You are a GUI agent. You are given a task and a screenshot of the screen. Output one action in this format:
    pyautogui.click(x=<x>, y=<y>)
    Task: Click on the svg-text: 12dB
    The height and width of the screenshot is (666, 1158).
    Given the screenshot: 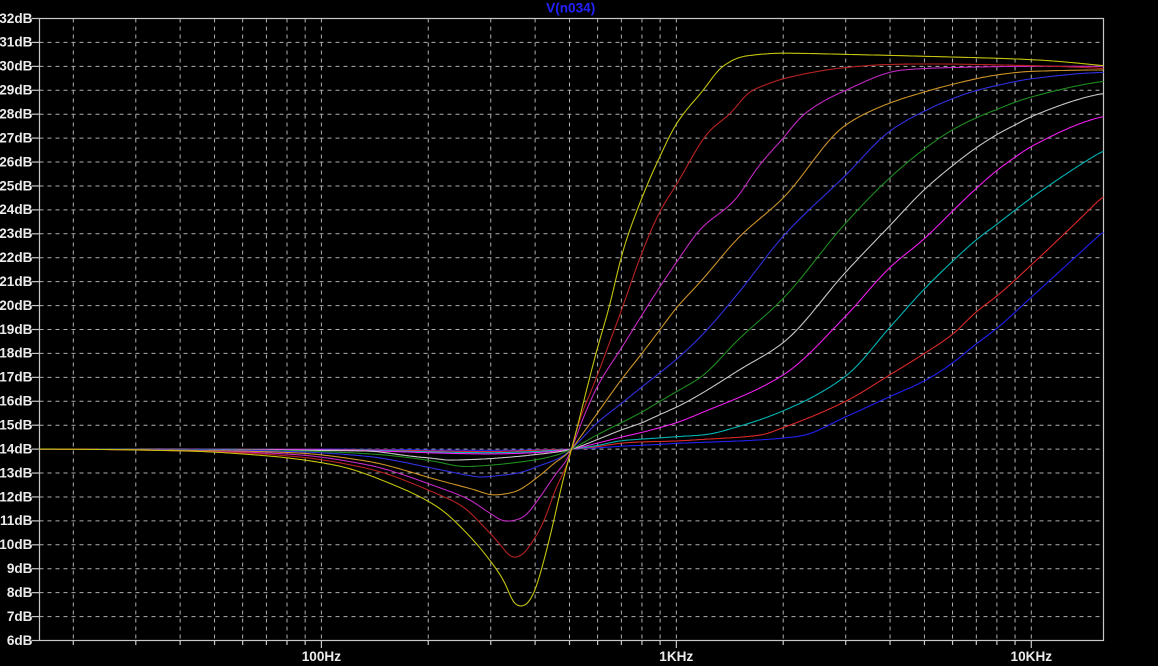 What is the action you would take?
    pyautogui.click(x=16, y=496)
    